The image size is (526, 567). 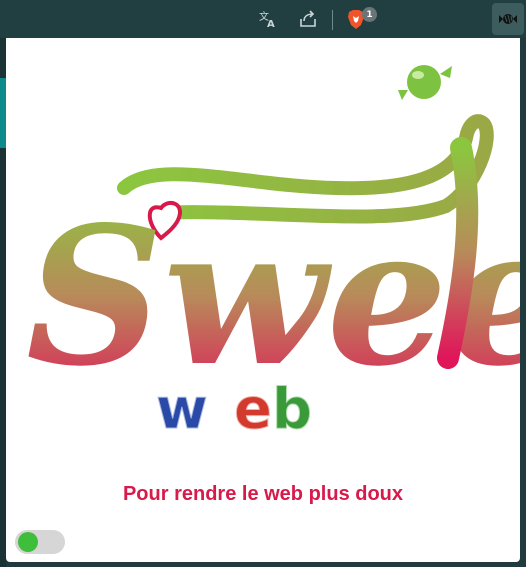 I want to click on svg-text: A, so click(x=271, y=24).